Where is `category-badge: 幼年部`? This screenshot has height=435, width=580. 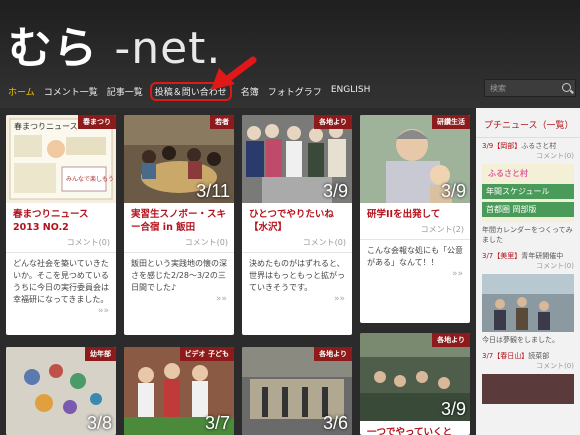
category-badge: 幼年部 is located at coordinates (100, 354).